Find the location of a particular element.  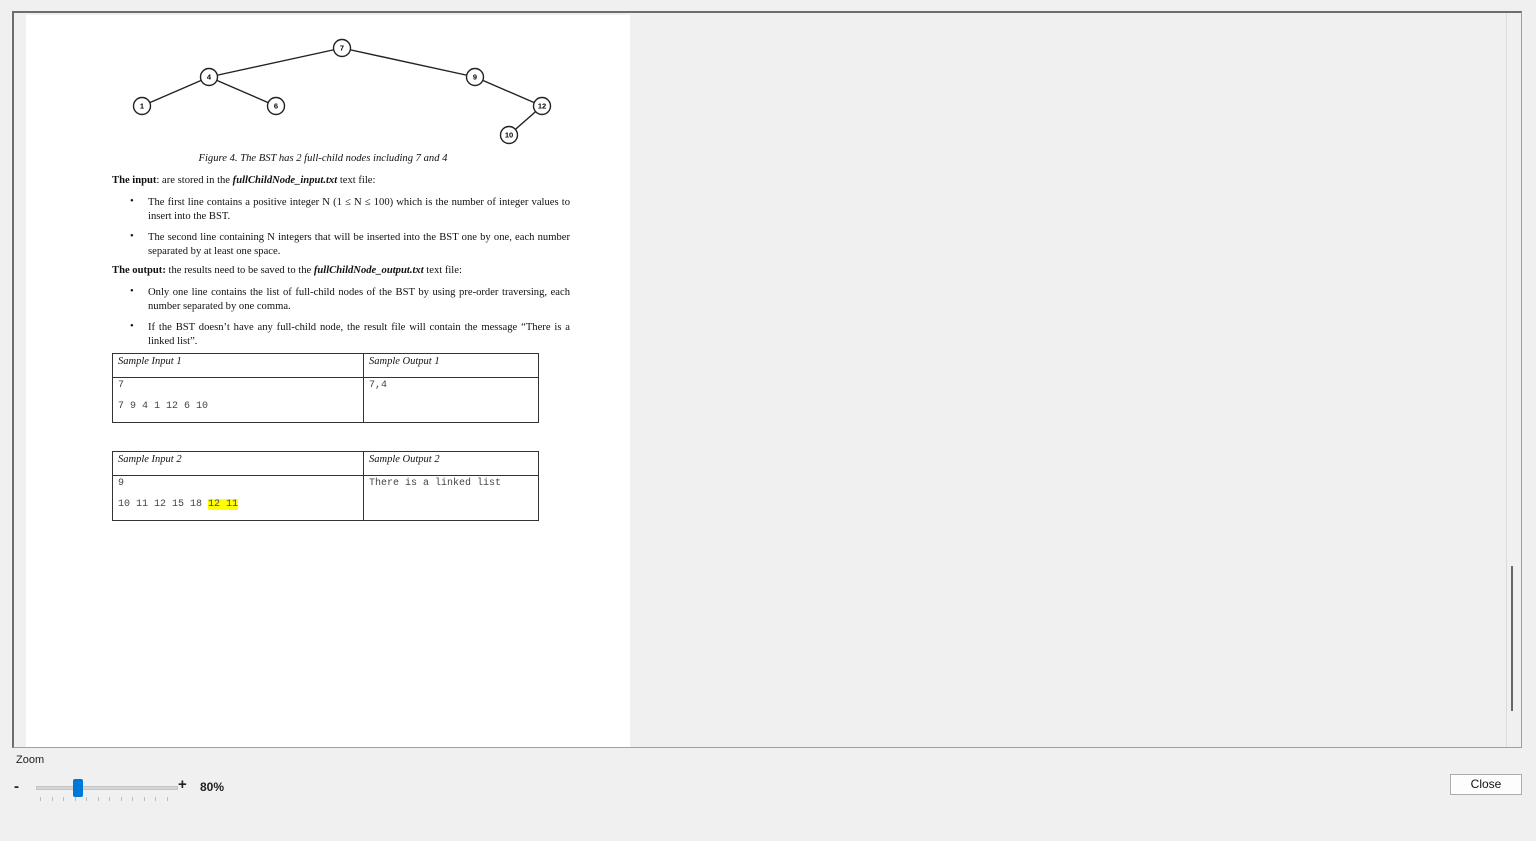

close-button: Close is located at coordinates (1486, 784).